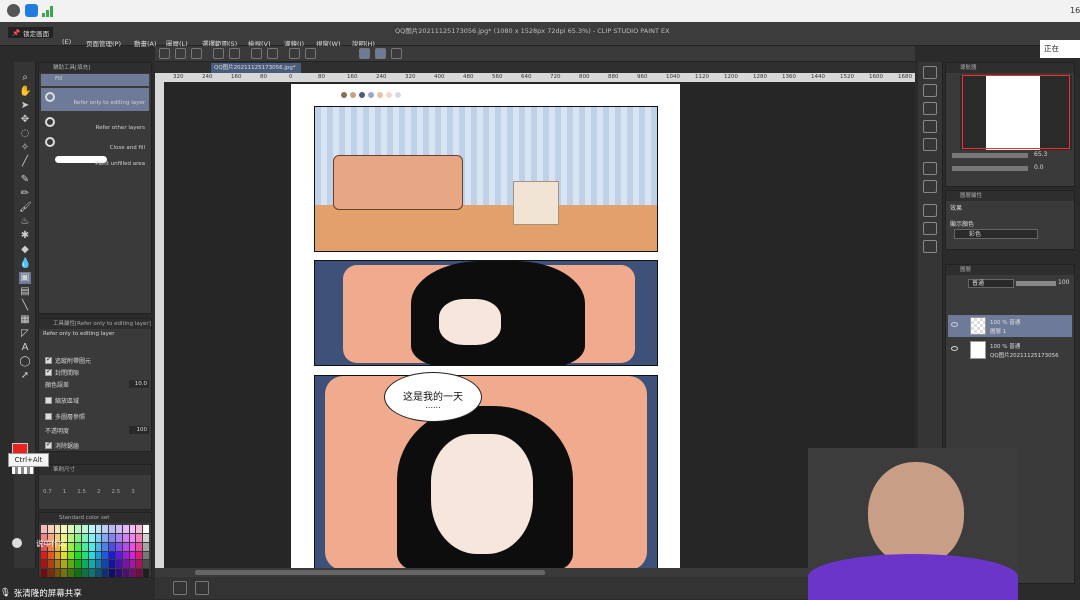 This screenshot has height=600, width=1080. I want to click on color-margin-value: 10.0, so click(139, 384).